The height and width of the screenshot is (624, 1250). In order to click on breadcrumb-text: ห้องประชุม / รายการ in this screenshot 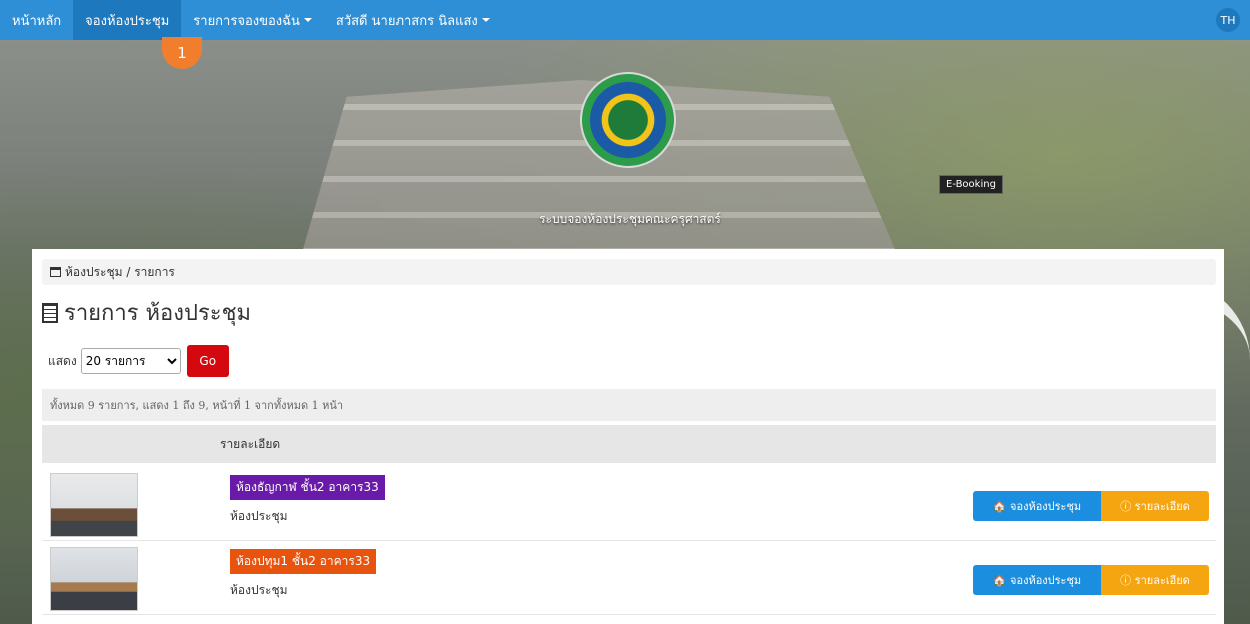, I will do `click(120, 272)`.